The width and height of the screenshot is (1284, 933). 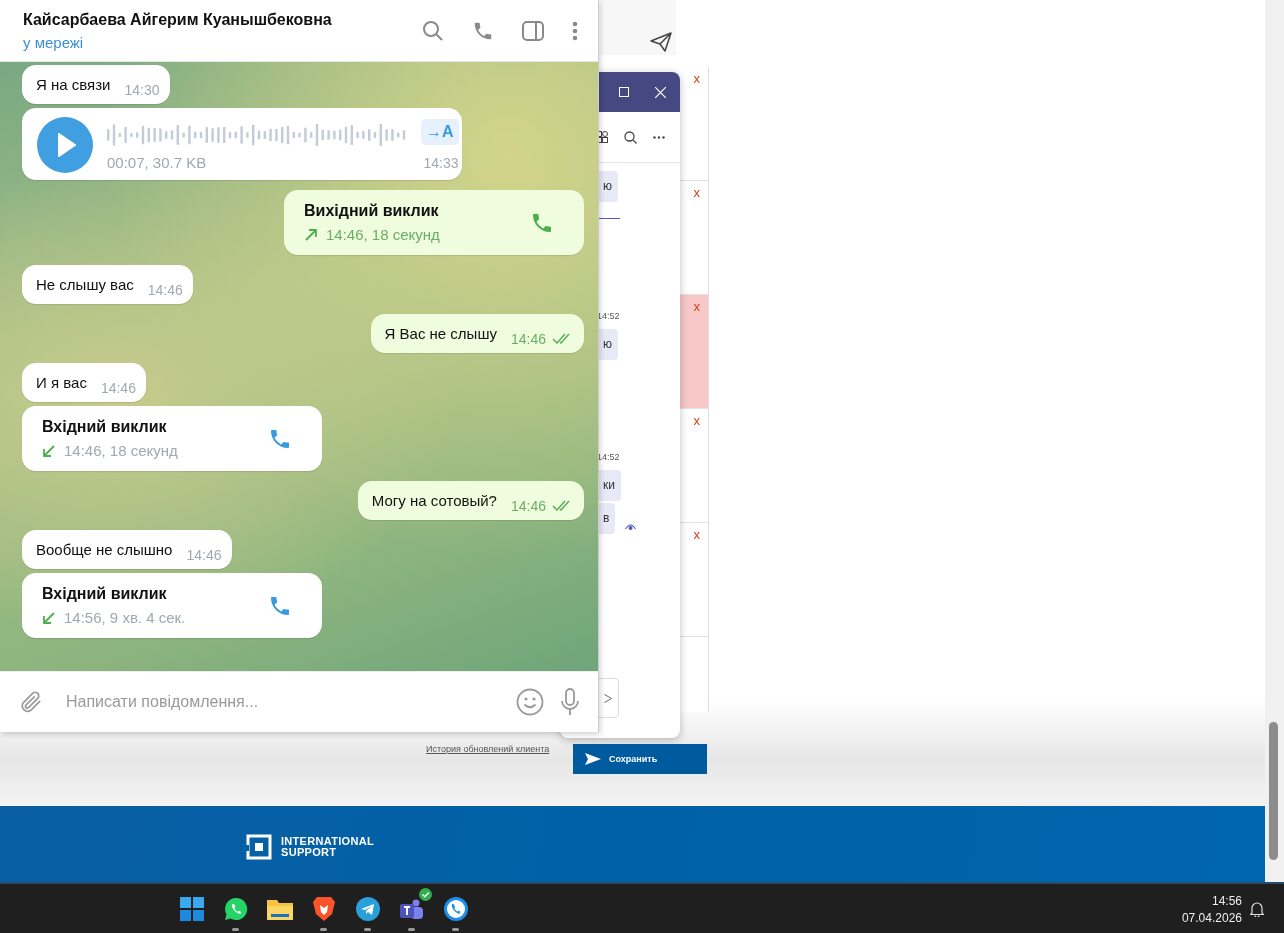 I want to click on message-text: Не слышу вас, so click(x=84, y=285).